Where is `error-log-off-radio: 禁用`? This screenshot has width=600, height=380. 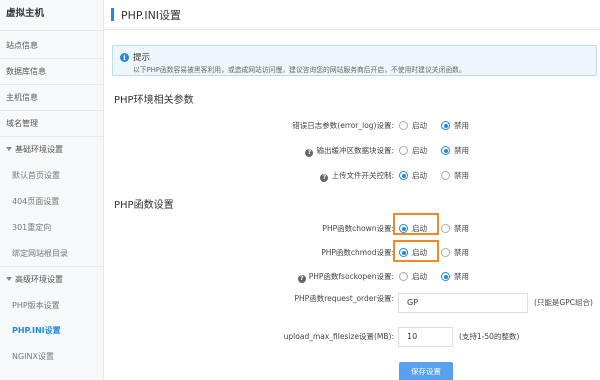 error-log-off-radio: 禁用 is located at coordinates (455, 125).